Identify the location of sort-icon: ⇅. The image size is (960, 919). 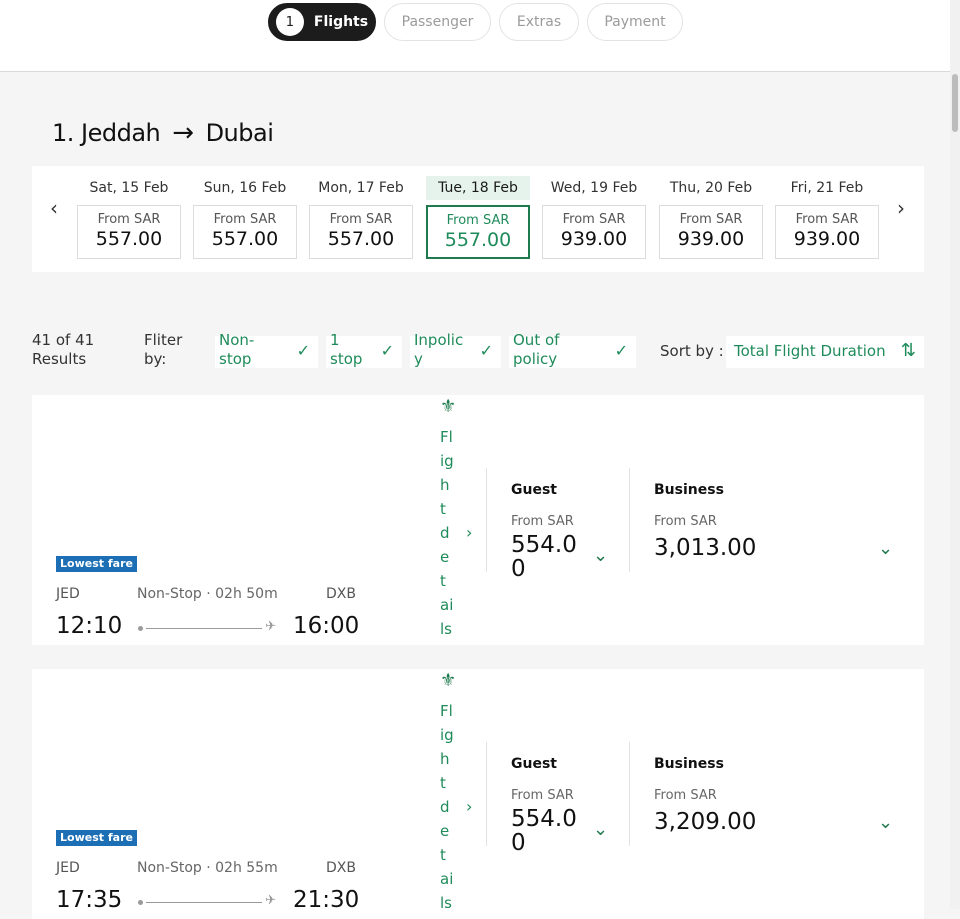
(908, 350).